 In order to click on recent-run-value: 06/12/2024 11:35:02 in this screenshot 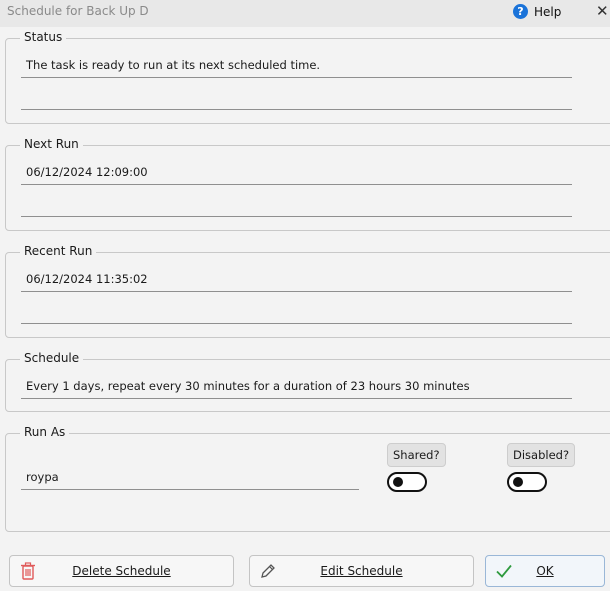, I will do `click(87, 279)`.